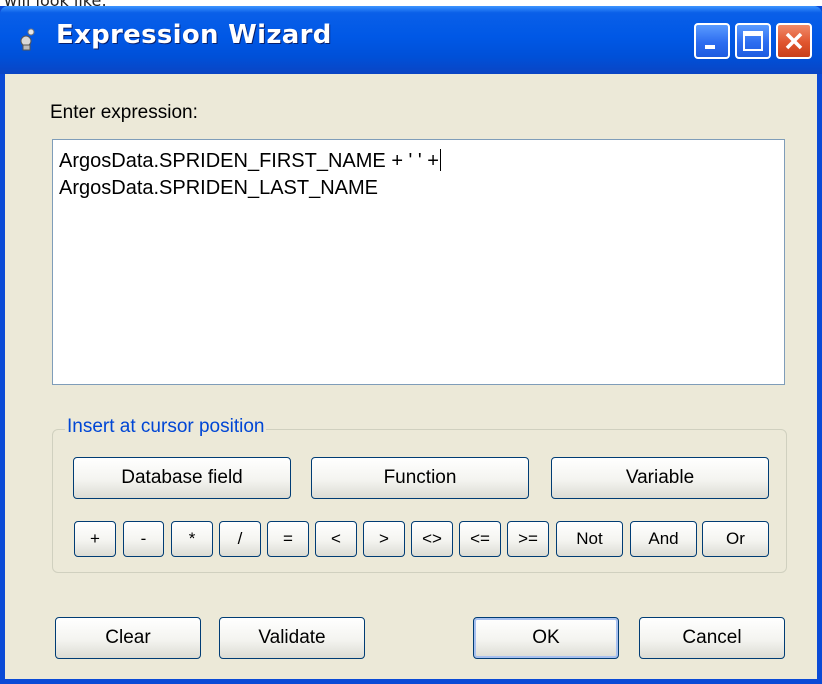 The height and width of the screenshot is (684, 822). What do you see at coordinates (192, 539) in the screenshot?
I see `operator-multiply-button: *` at bounding box center [192, 539].